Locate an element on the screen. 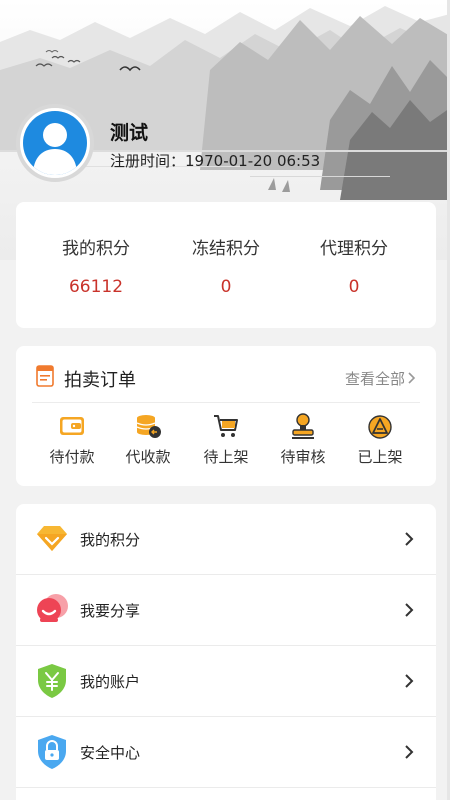 This screenshot has width=450, height=800. order-list-icon is located at coordinates (45, 378).